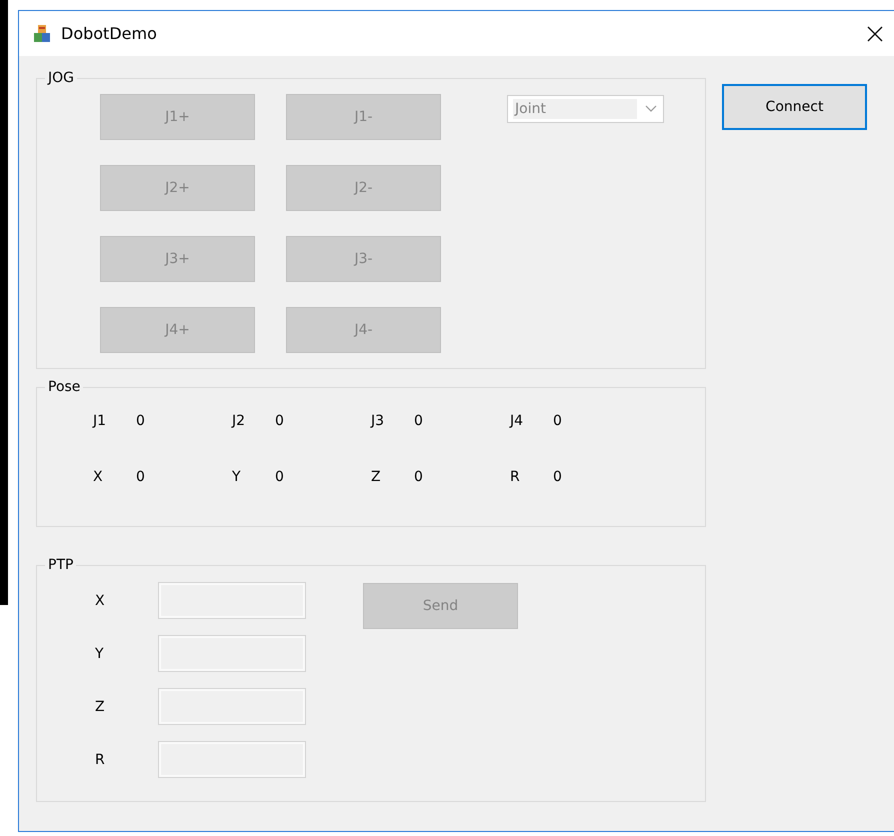 The width and height of the screenshot is (894, 836). What do you see at coordinates (100, 760) in the screenshot?
I see `field-label: R` at bounding box center [100, 760].